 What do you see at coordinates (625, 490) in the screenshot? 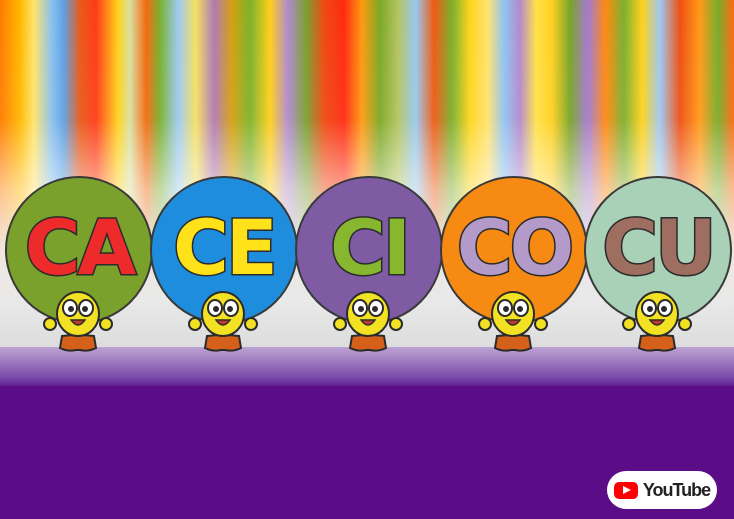
I see `youtube-play-icon` at bounding box center [625, 490].